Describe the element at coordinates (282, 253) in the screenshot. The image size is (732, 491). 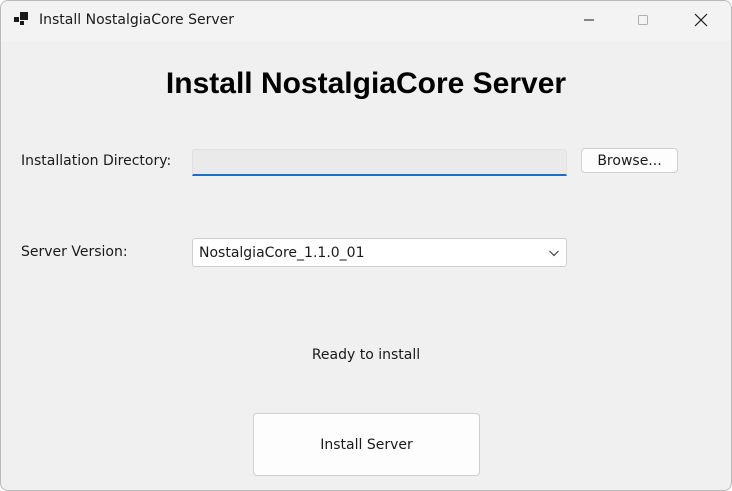
I see `server-version-selected: NostalgiaCore_1.1.0_01` at that location.